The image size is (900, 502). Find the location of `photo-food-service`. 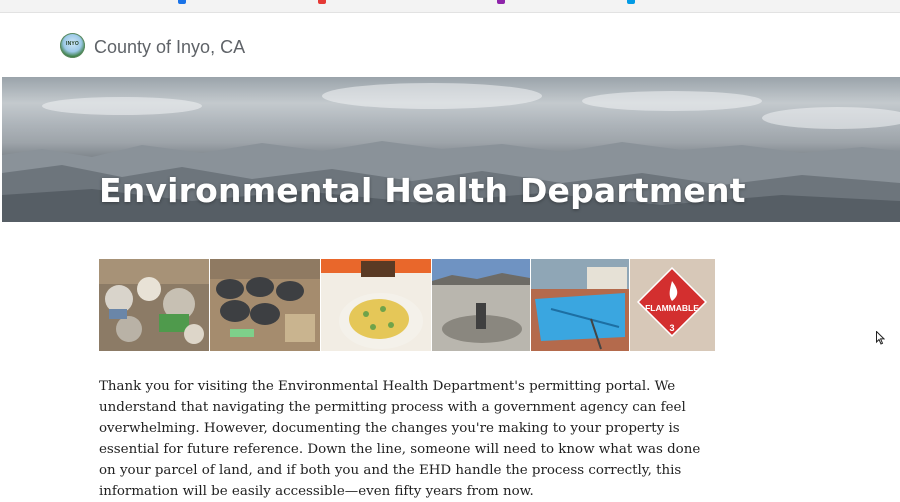

photo-food-service is located at coordinates (376, 305).